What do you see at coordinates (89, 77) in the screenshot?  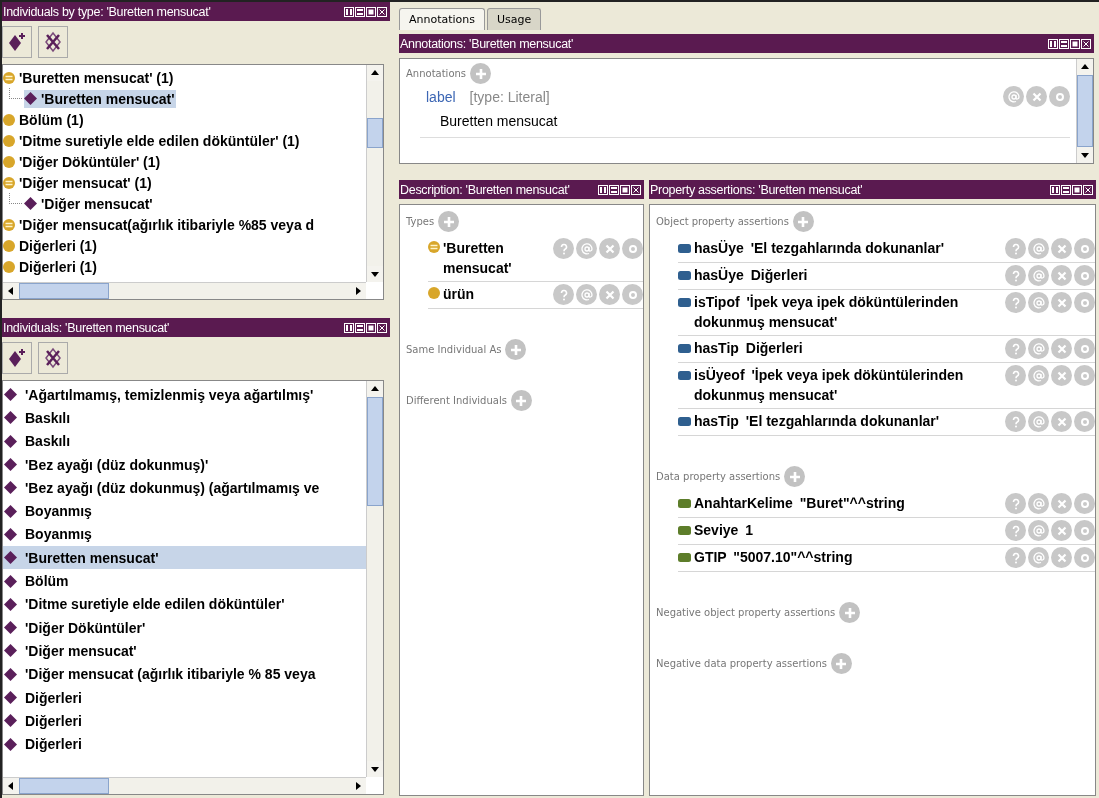 I see `tree-item: 'Buretten mensucat' (1)` at bounding box center [89, 77].